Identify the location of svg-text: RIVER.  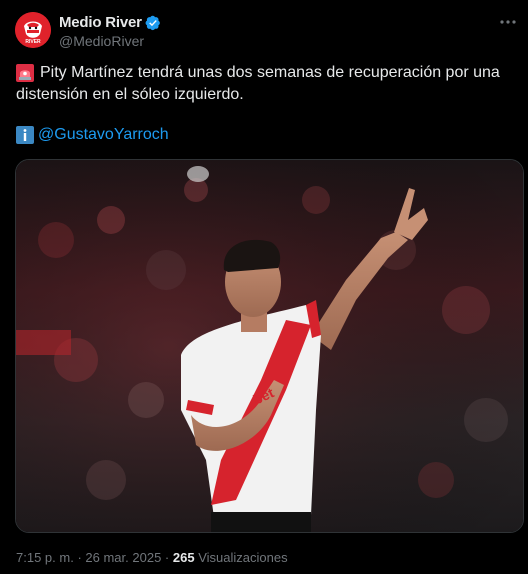
(33, 42).